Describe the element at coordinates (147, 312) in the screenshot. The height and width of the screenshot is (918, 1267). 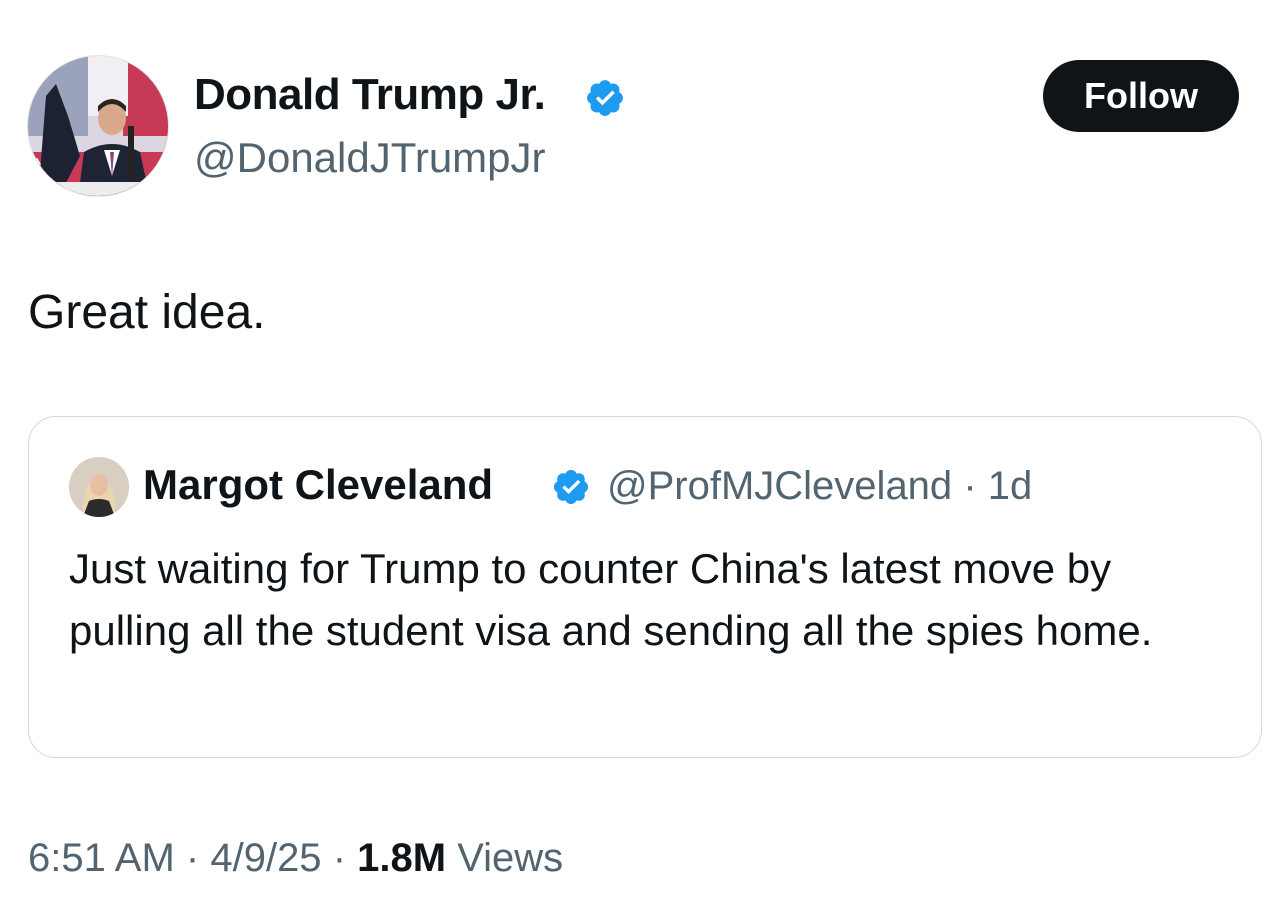
I see `tweet-text: Great idea.` at that location.